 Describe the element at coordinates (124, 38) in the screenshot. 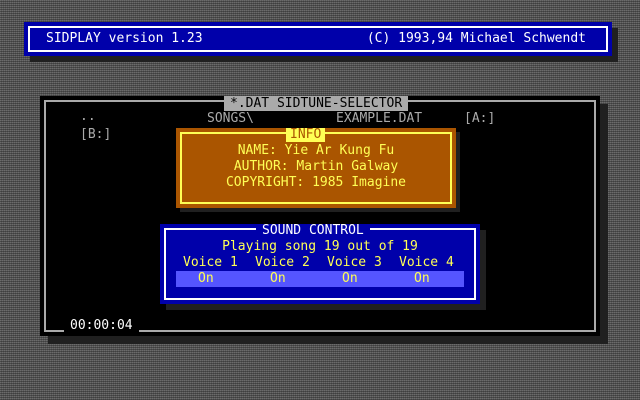

I see `app-title: SIDPLAY version 1.23` at that location.